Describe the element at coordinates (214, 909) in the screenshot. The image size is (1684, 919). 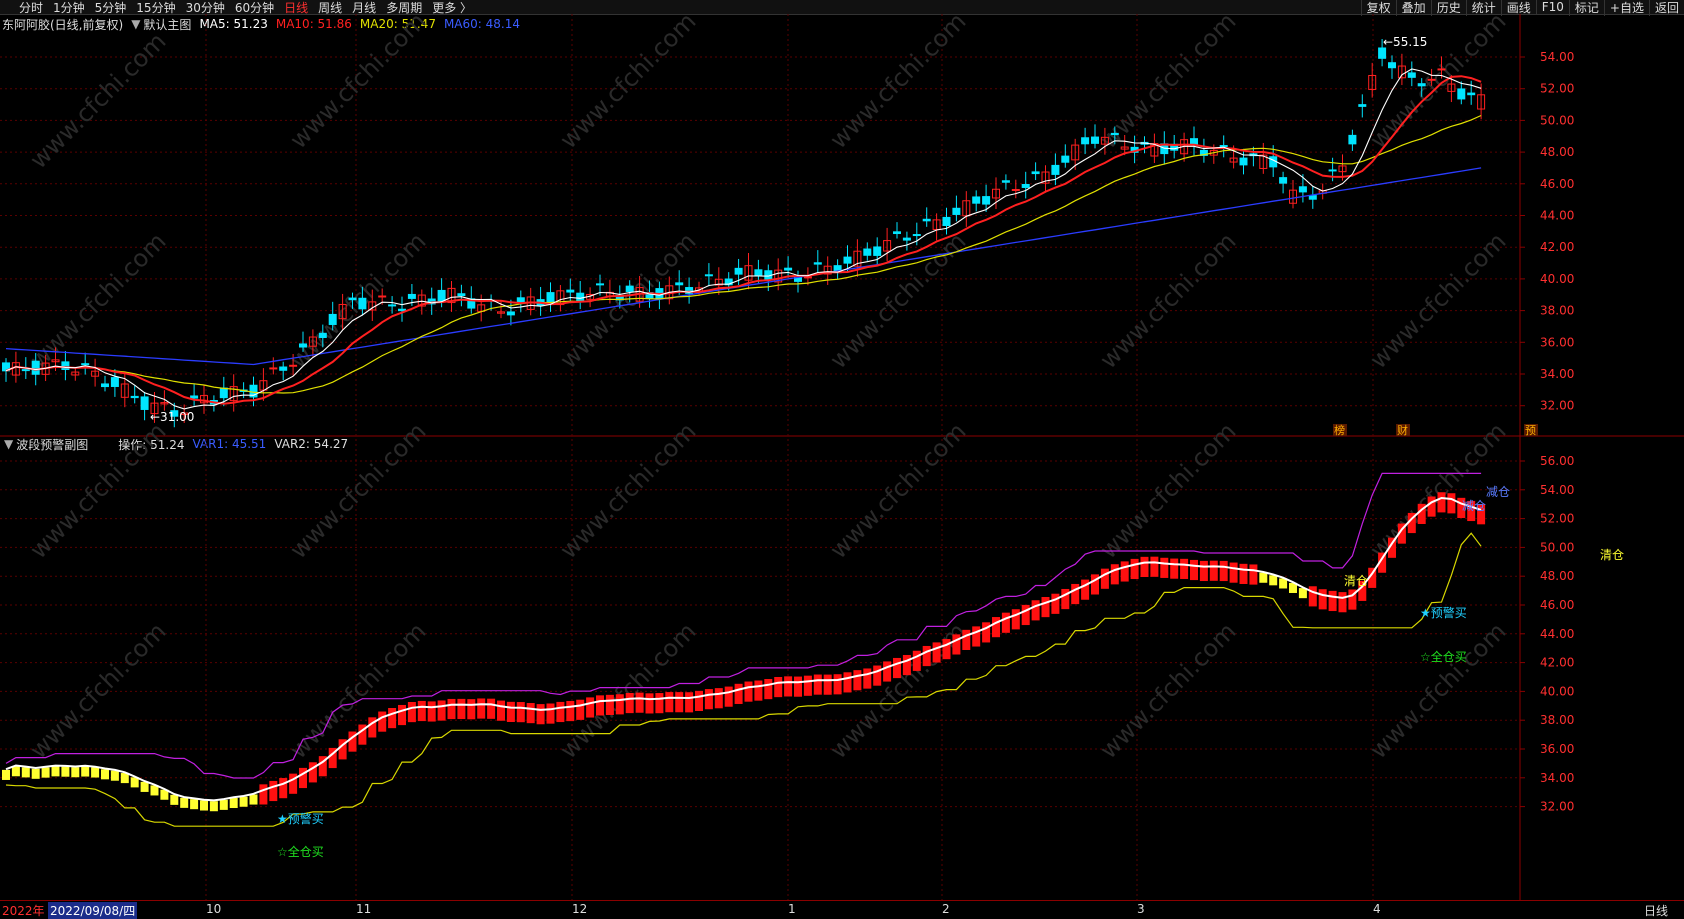
I see `month-label-10: 10` at that location.